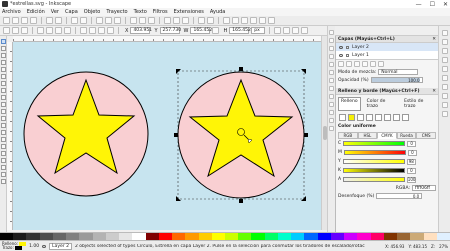 The image size is (450, 251). I want to click on layer-row: Layer 2, so click(387, 47).